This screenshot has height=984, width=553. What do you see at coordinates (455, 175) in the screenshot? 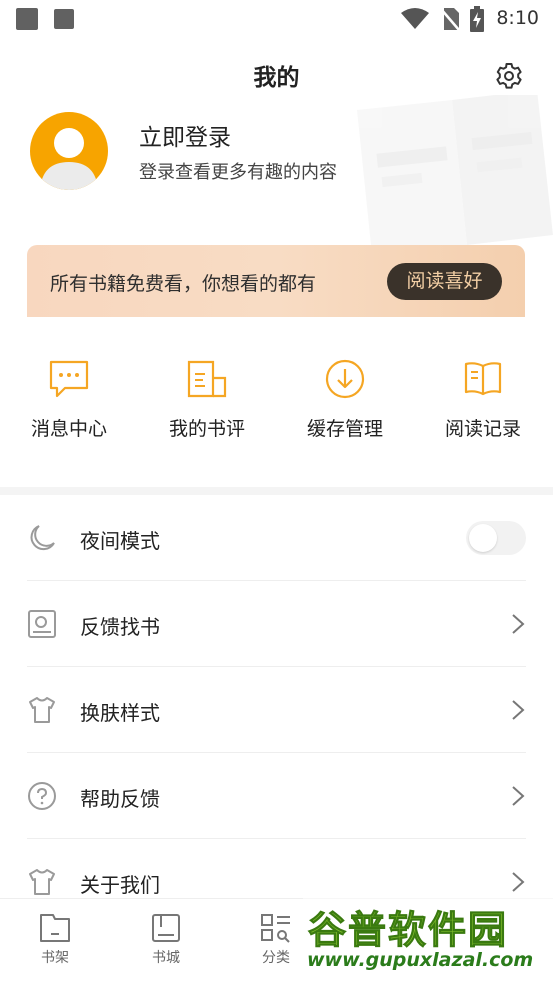
I see `book-decoration` at bounding box center [455, 175].